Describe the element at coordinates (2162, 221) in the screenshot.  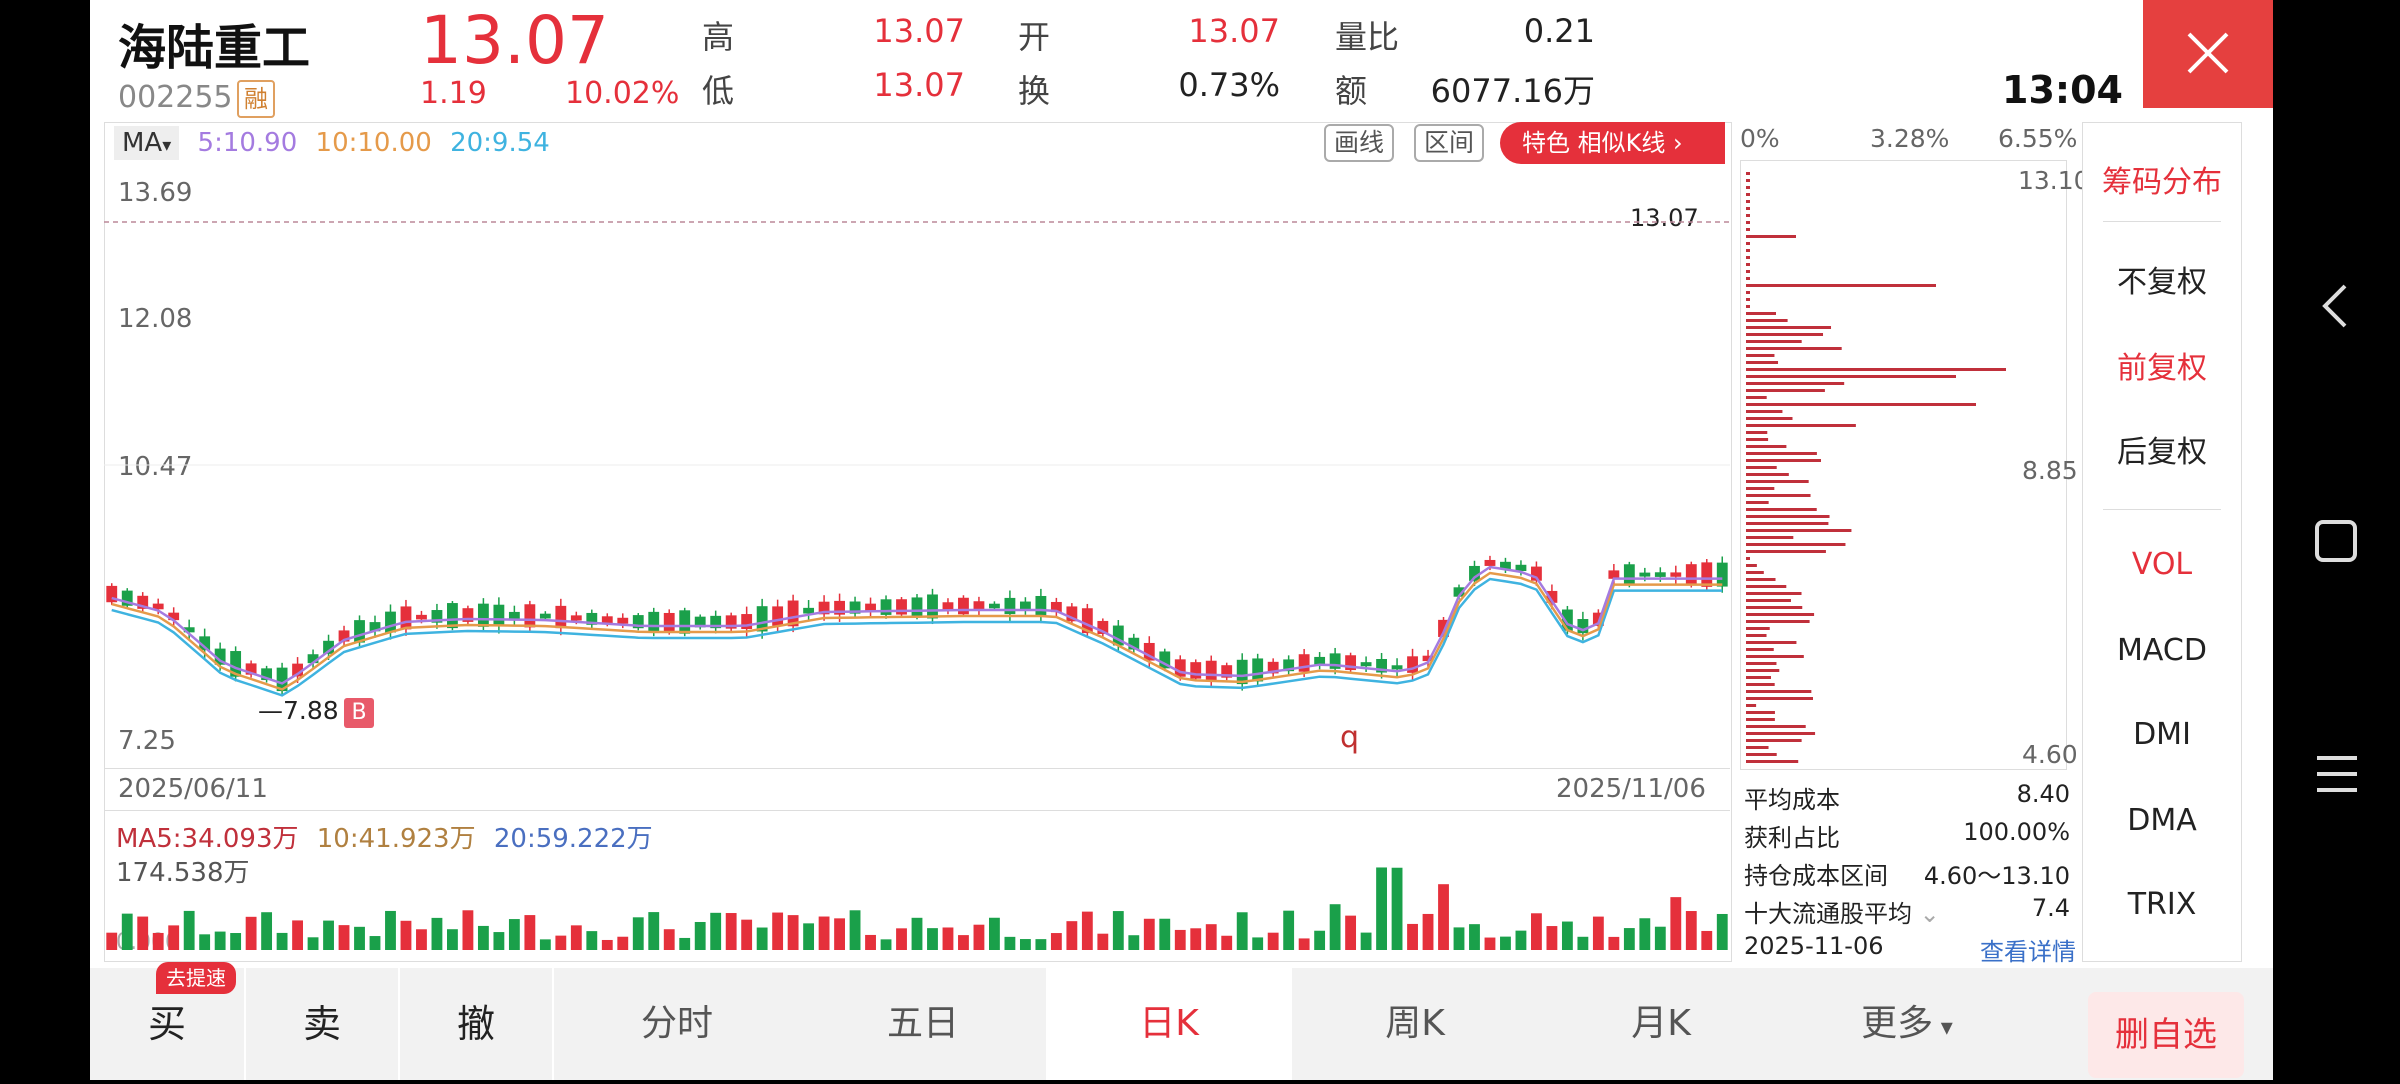
I see `divider` at that location.